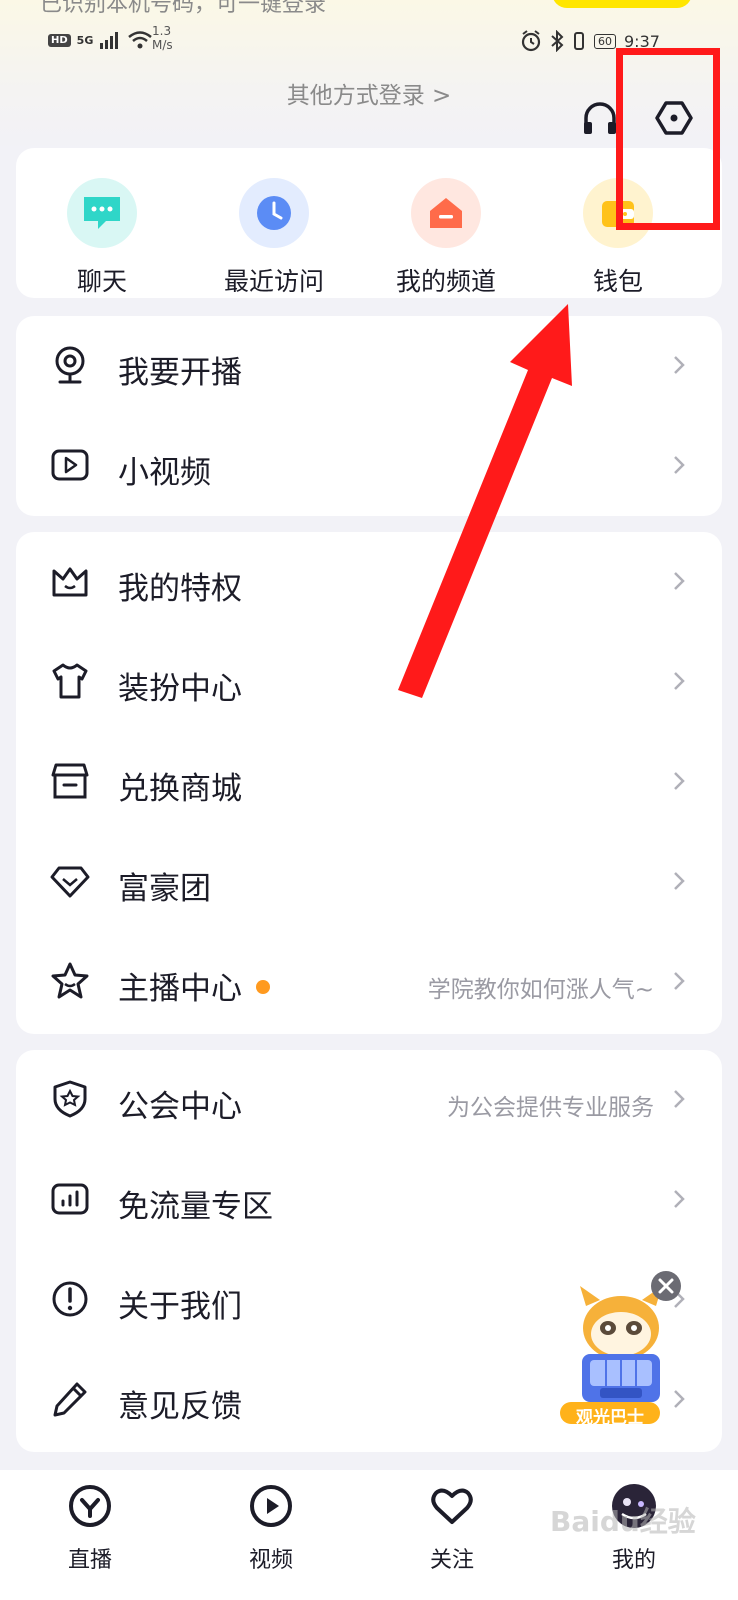  What do you see at coordinates (180, 589) in the screenshot?
I see `row-label: 我的特权` at bounding box center [180, 589].